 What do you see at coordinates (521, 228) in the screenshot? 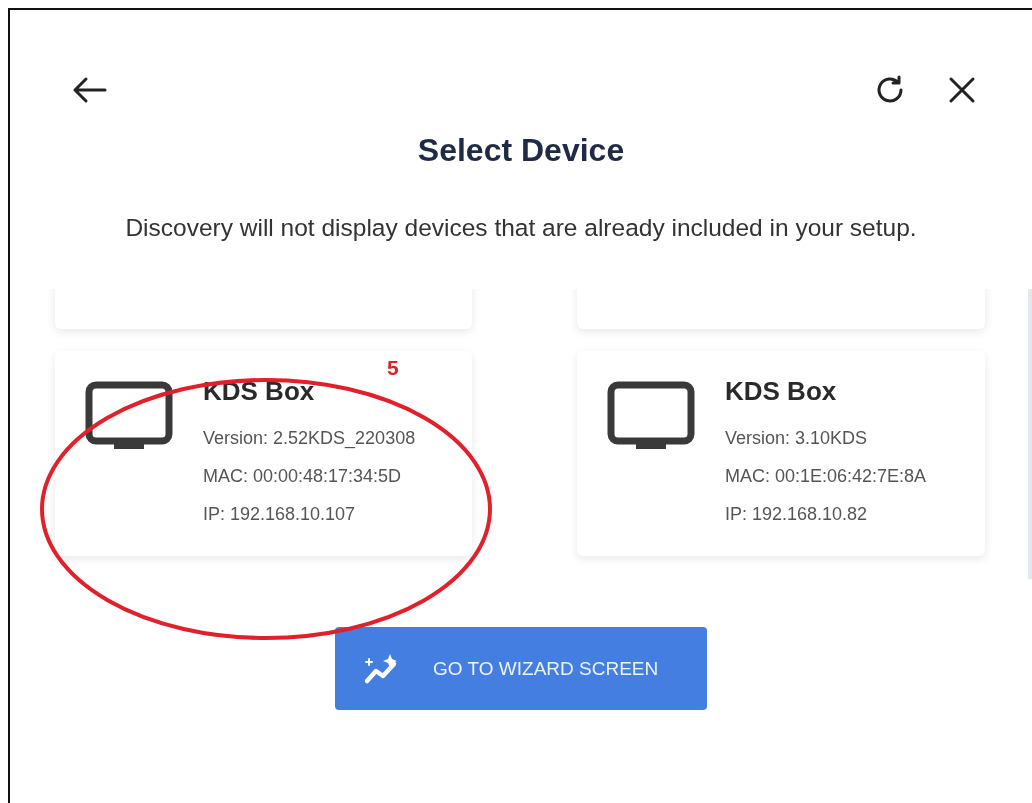
I see `dialog-description: Discovery will not display devices that are already included in your setup.` at bounding box center [521, 228].